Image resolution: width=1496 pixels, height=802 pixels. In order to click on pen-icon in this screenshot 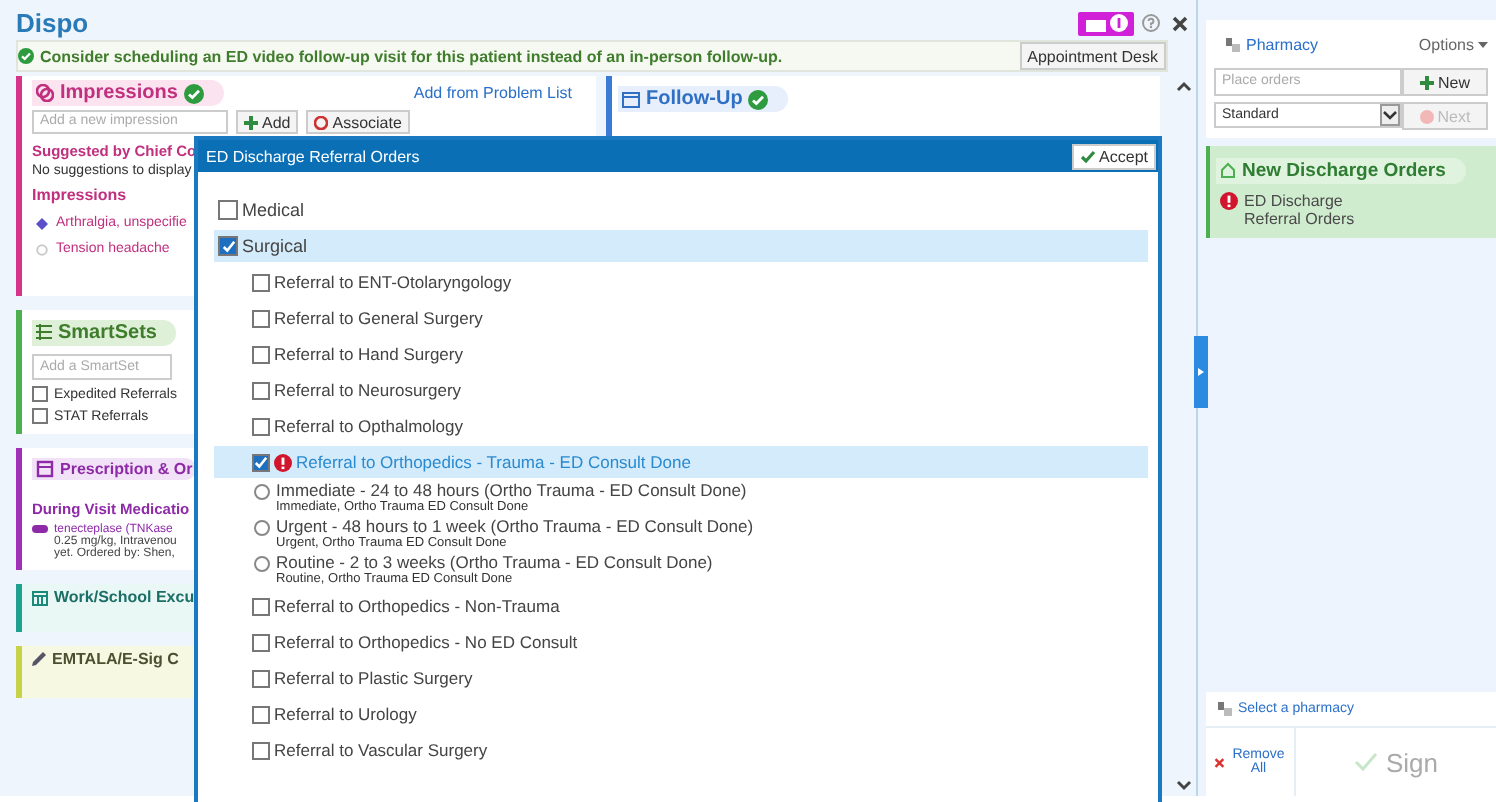, I will do `click(39, 659)`.